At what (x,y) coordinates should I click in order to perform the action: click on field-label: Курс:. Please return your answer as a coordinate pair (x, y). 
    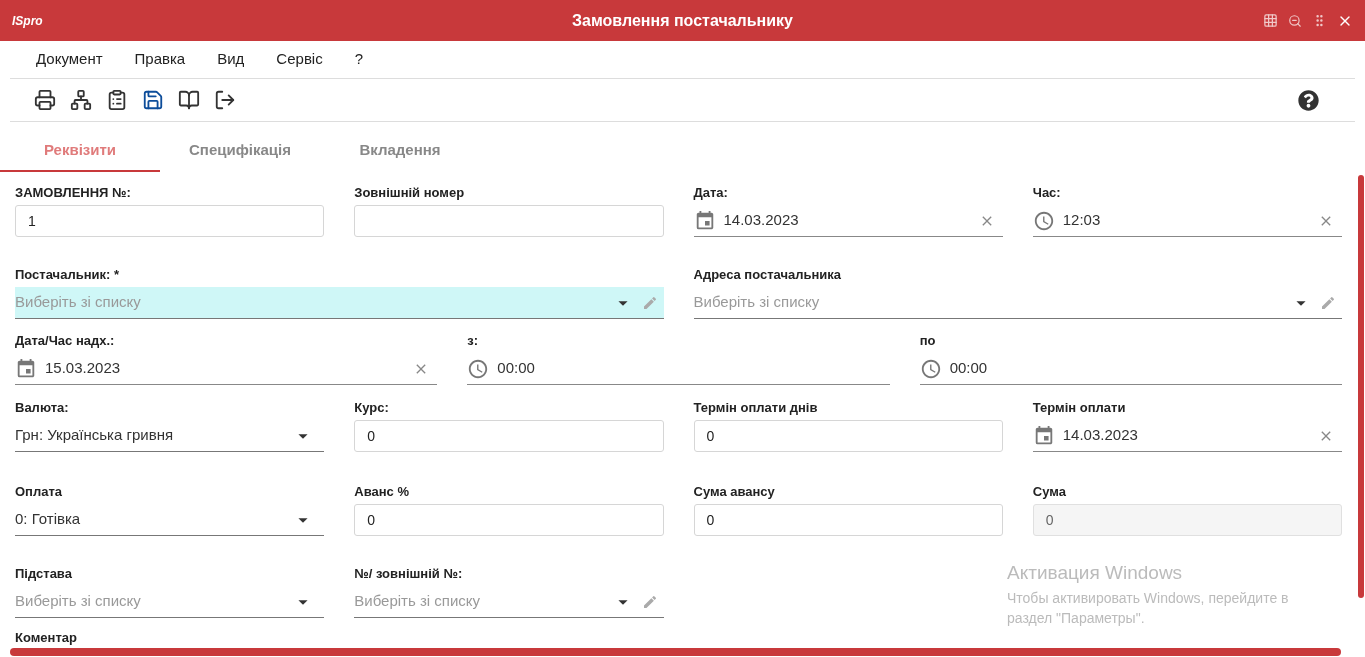
    Looking at the image, I should click on (371, 408).